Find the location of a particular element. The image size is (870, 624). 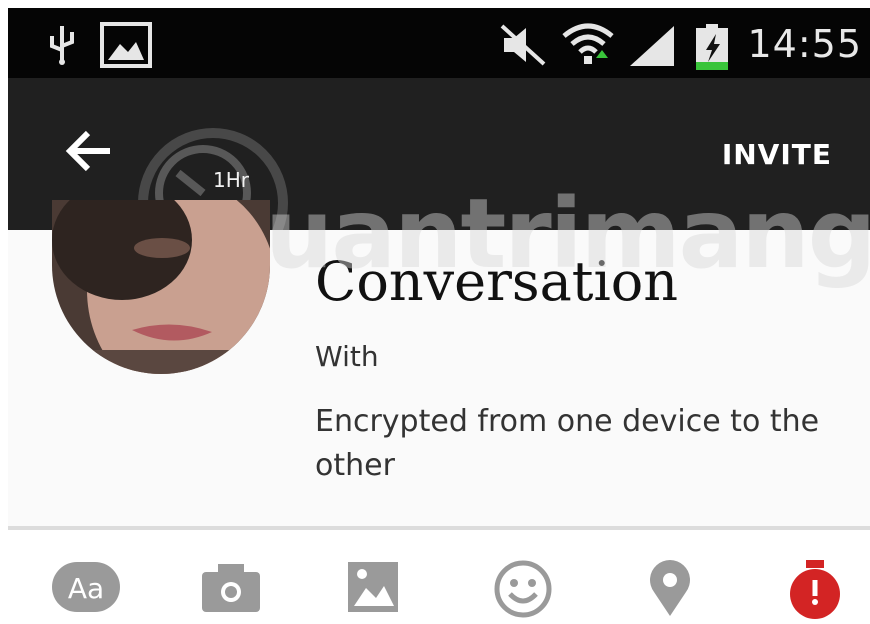

usb-icon is located at coordinates (62, 46).